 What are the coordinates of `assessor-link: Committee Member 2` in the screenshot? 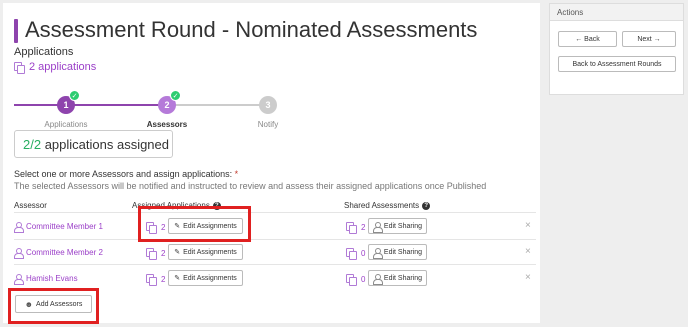 It's located at (58, 253).